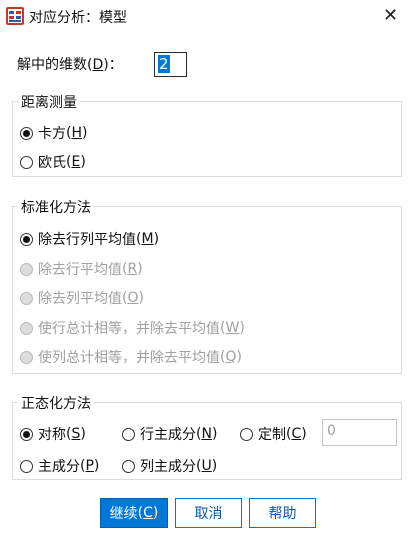 This screenshot has width=411, height=536. What do you see at coordinates (78, 18) in the screenshot?
I see `window-title: 对应分析：模型` at bounding box center [78, 18].